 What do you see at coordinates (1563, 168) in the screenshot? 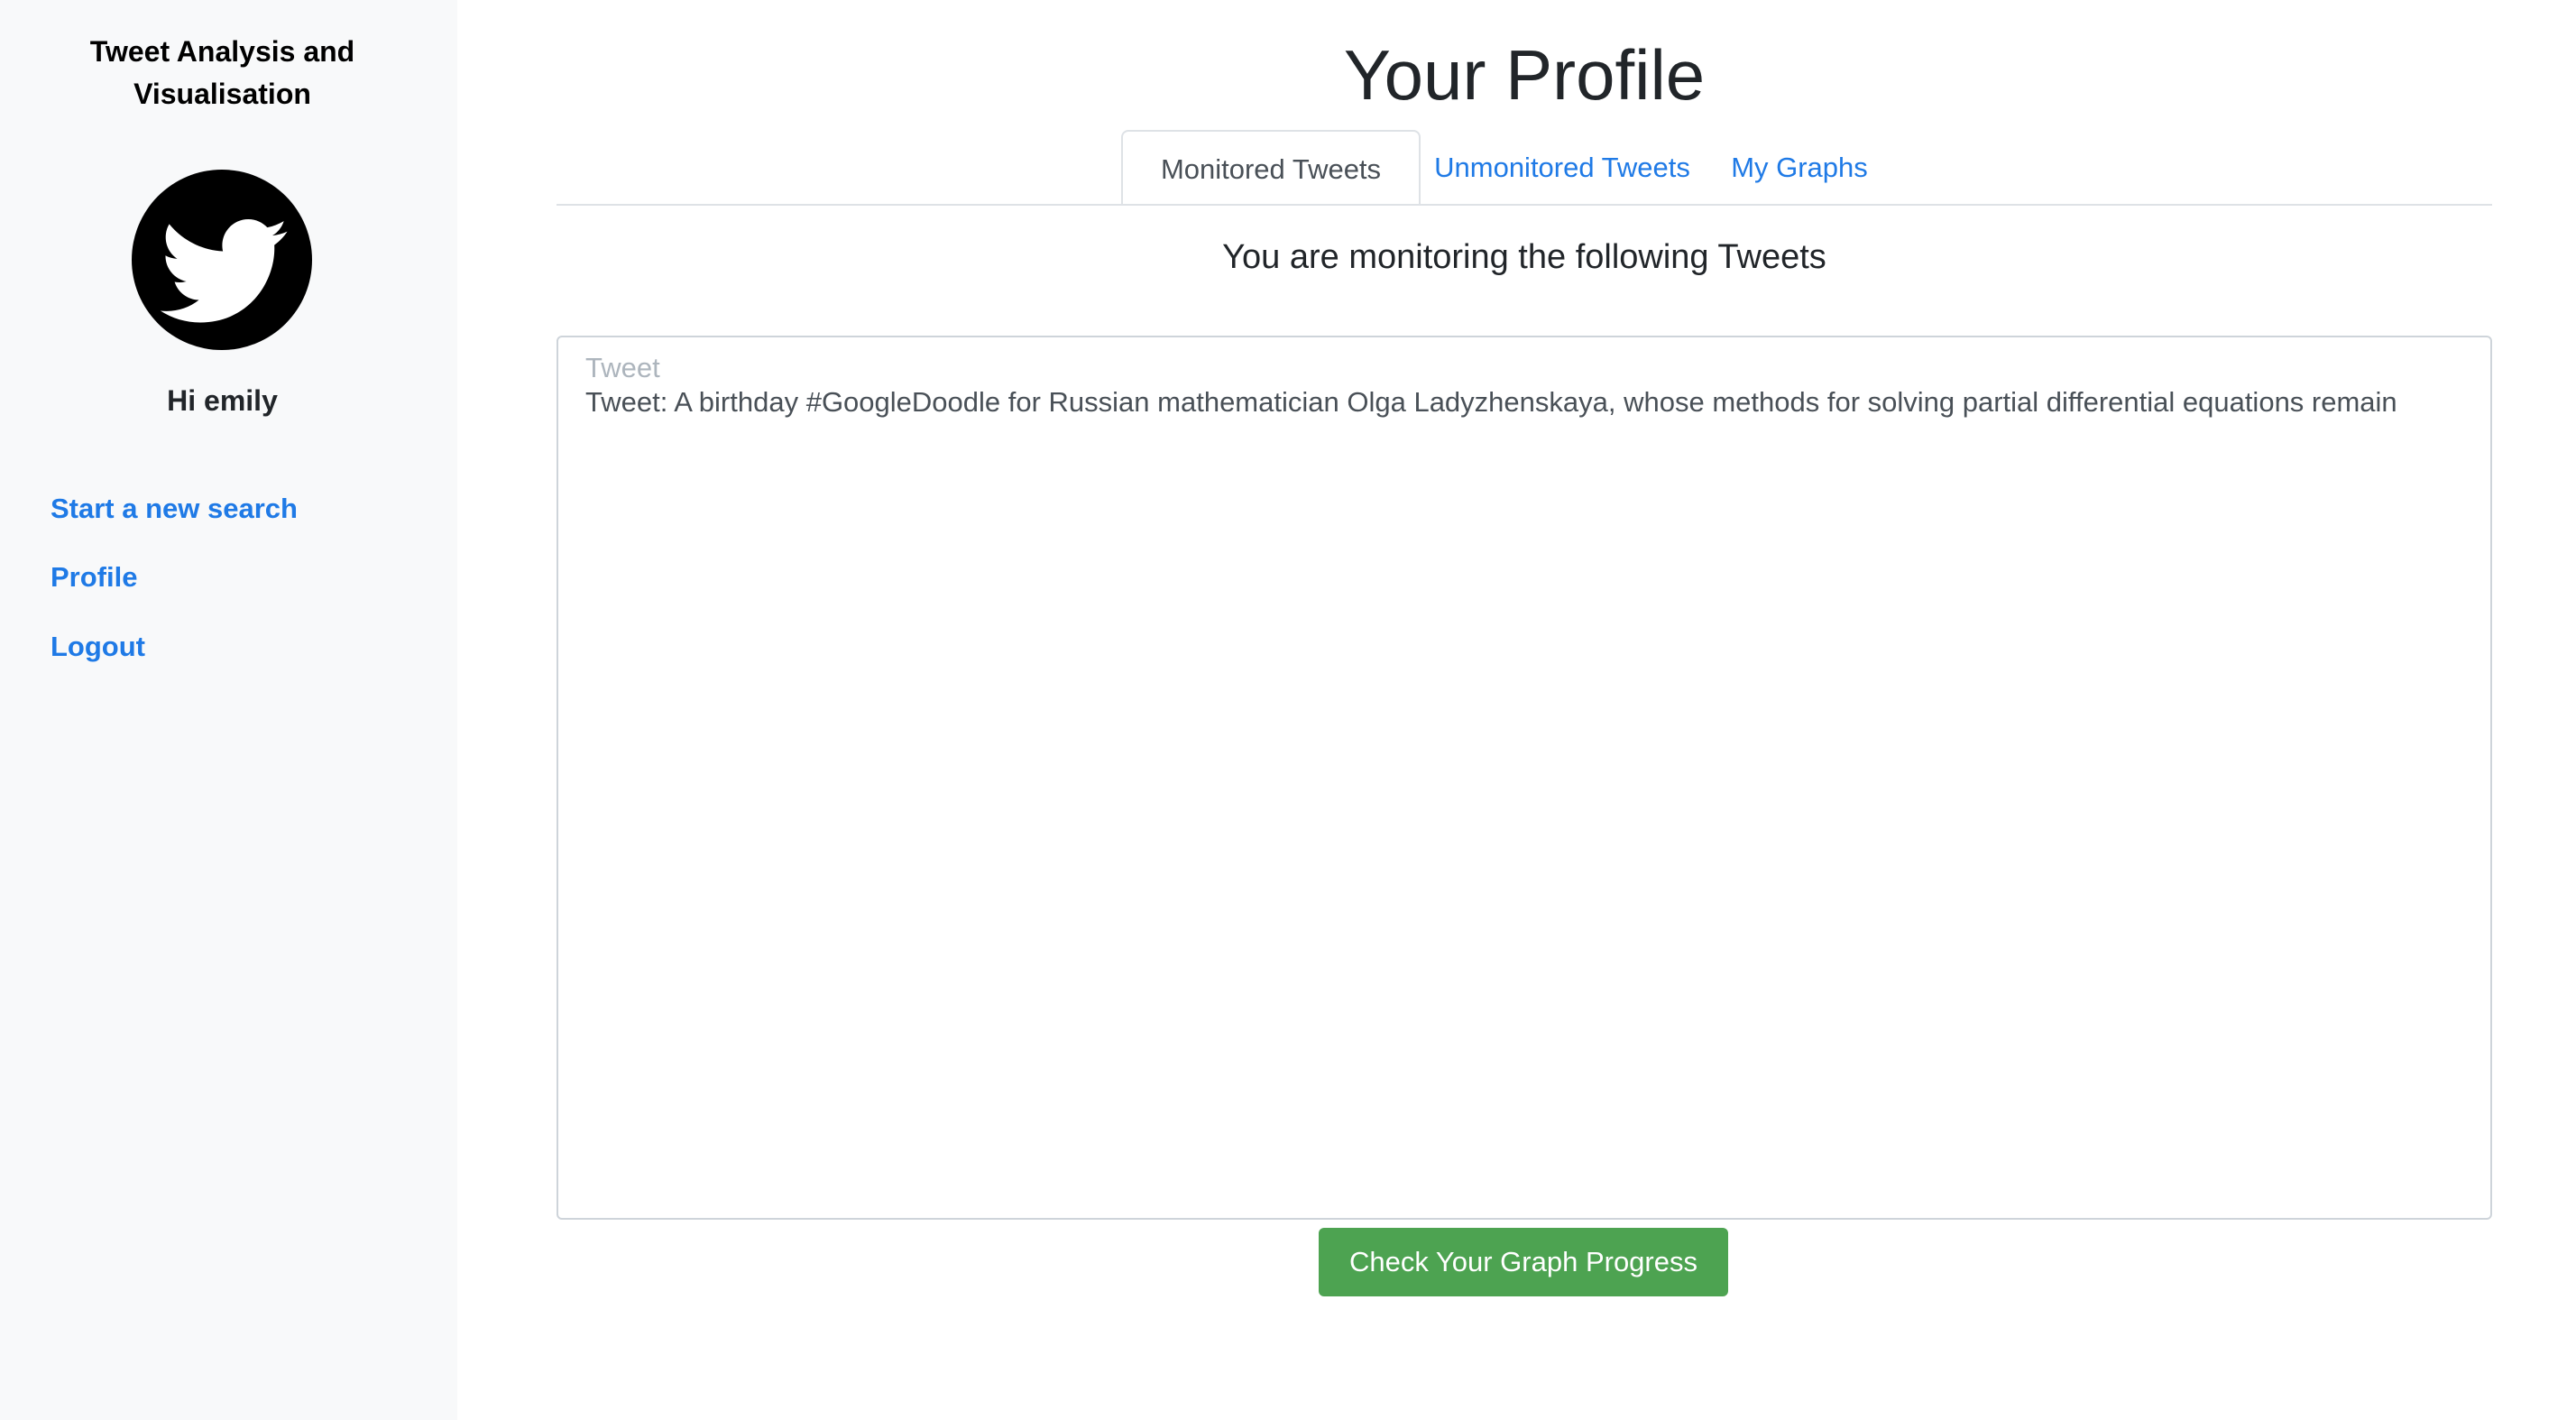
I see `tab-unmonitored-tweets: Unmonitored Tweets` at bounding box center [1563, 168].